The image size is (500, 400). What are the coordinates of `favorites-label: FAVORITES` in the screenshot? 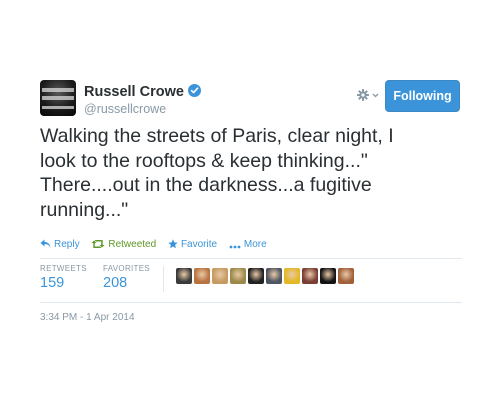 It's located at (127, 268).